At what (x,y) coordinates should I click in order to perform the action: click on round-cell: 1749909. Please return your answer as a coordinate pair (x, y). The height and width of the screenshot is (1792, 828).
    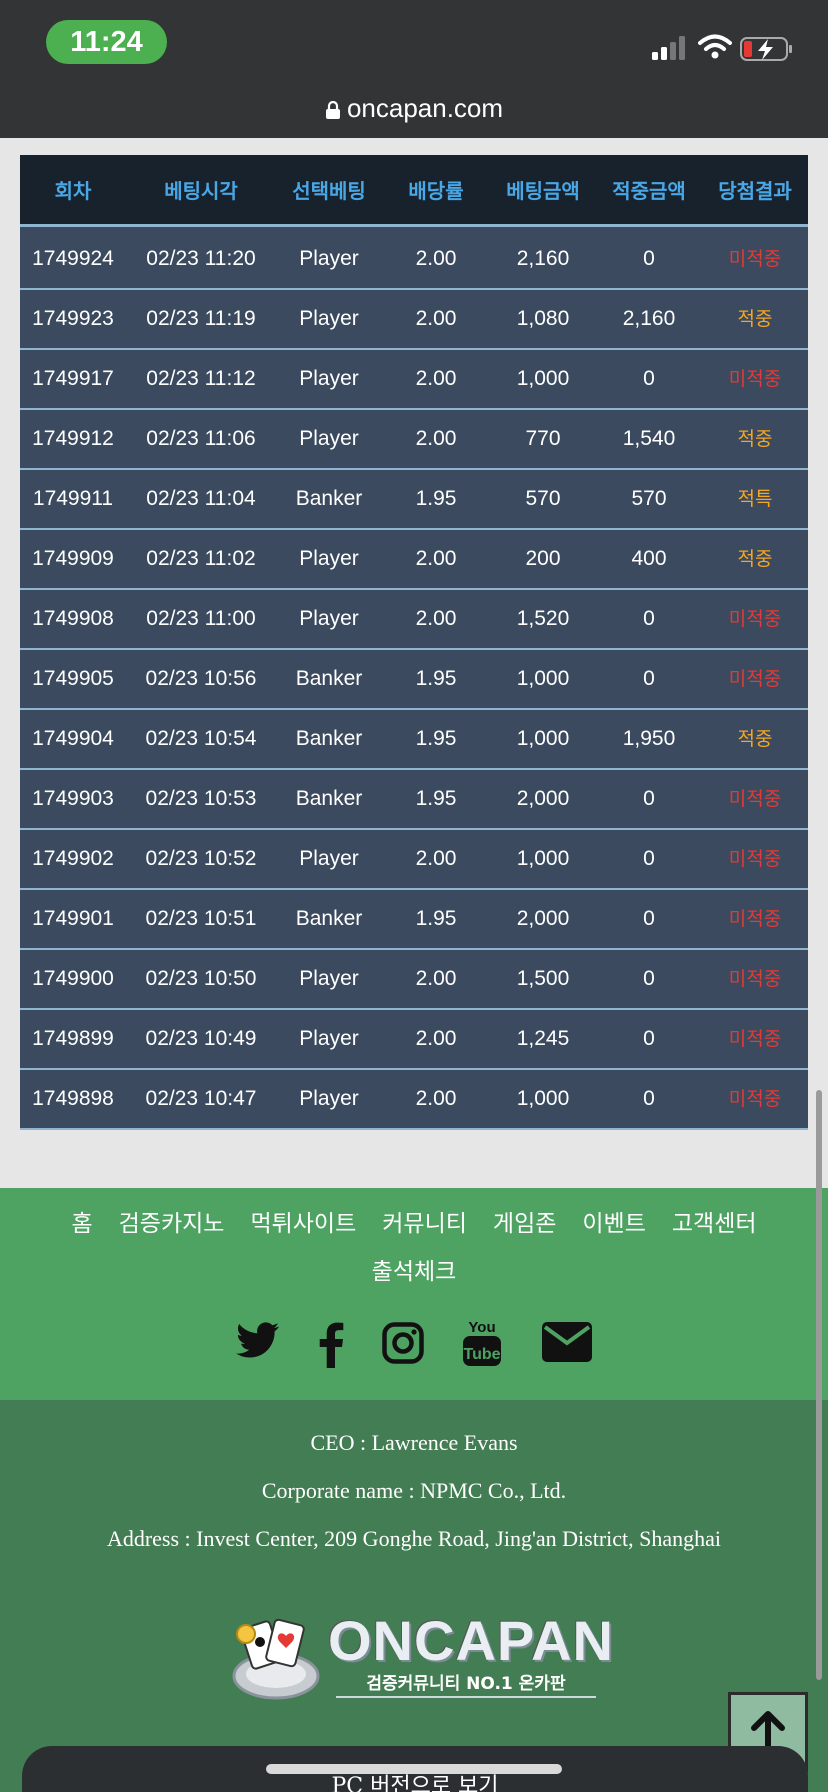
    Looking at the image, I should click on (73, 558).